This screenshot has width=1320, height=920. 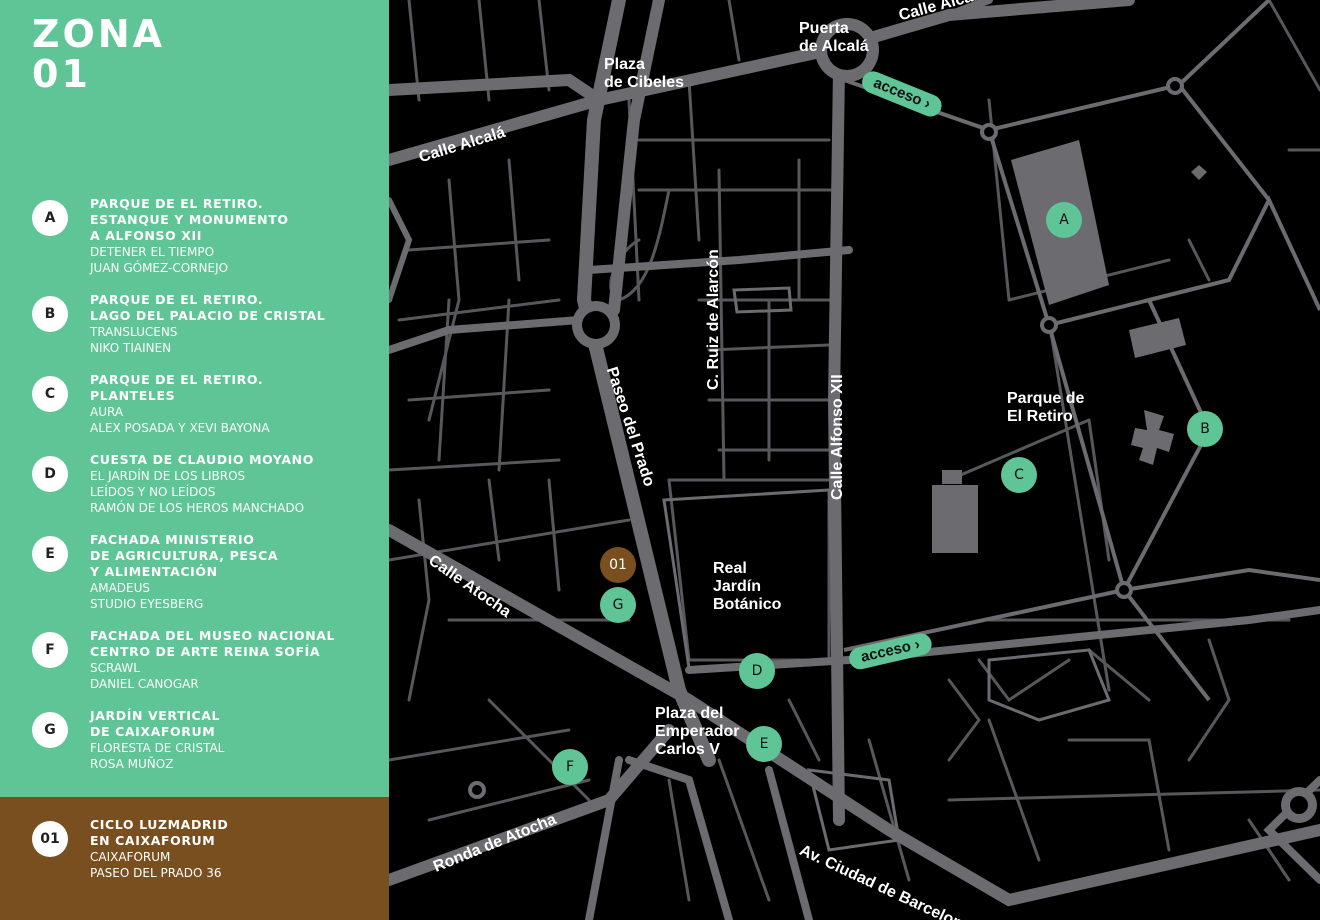 What do you see at coordinates (107, 412) in the screenshot?
I see `legend-subtitle: AURA` at bounding box center [107, 412].